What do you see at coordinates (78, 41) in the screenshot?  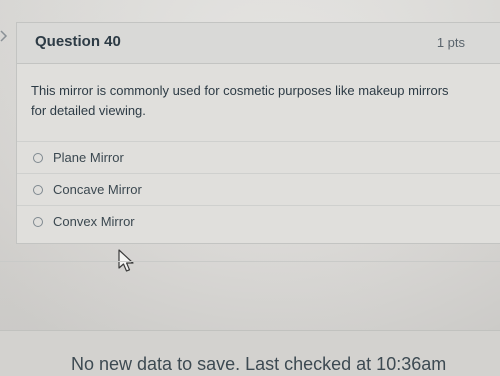 I see `question-title: Question 40` at bounding box center [78, 41].